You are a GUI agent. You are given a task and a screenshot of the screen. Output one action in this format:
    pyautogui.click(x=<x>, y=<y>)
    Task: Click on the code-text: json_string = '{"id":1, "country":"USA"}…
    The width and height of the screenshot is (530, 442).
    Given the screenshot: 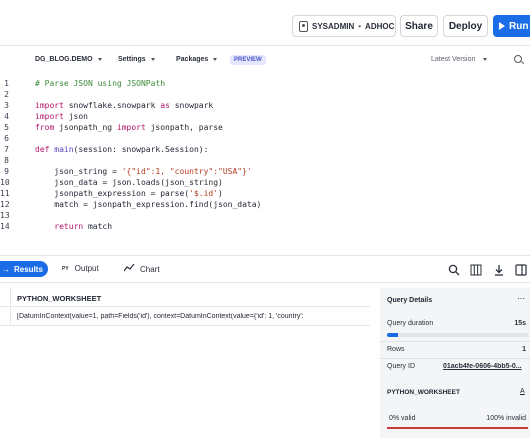 What is the action you would take?
    pyautogui.click(x=143, y=171)
    